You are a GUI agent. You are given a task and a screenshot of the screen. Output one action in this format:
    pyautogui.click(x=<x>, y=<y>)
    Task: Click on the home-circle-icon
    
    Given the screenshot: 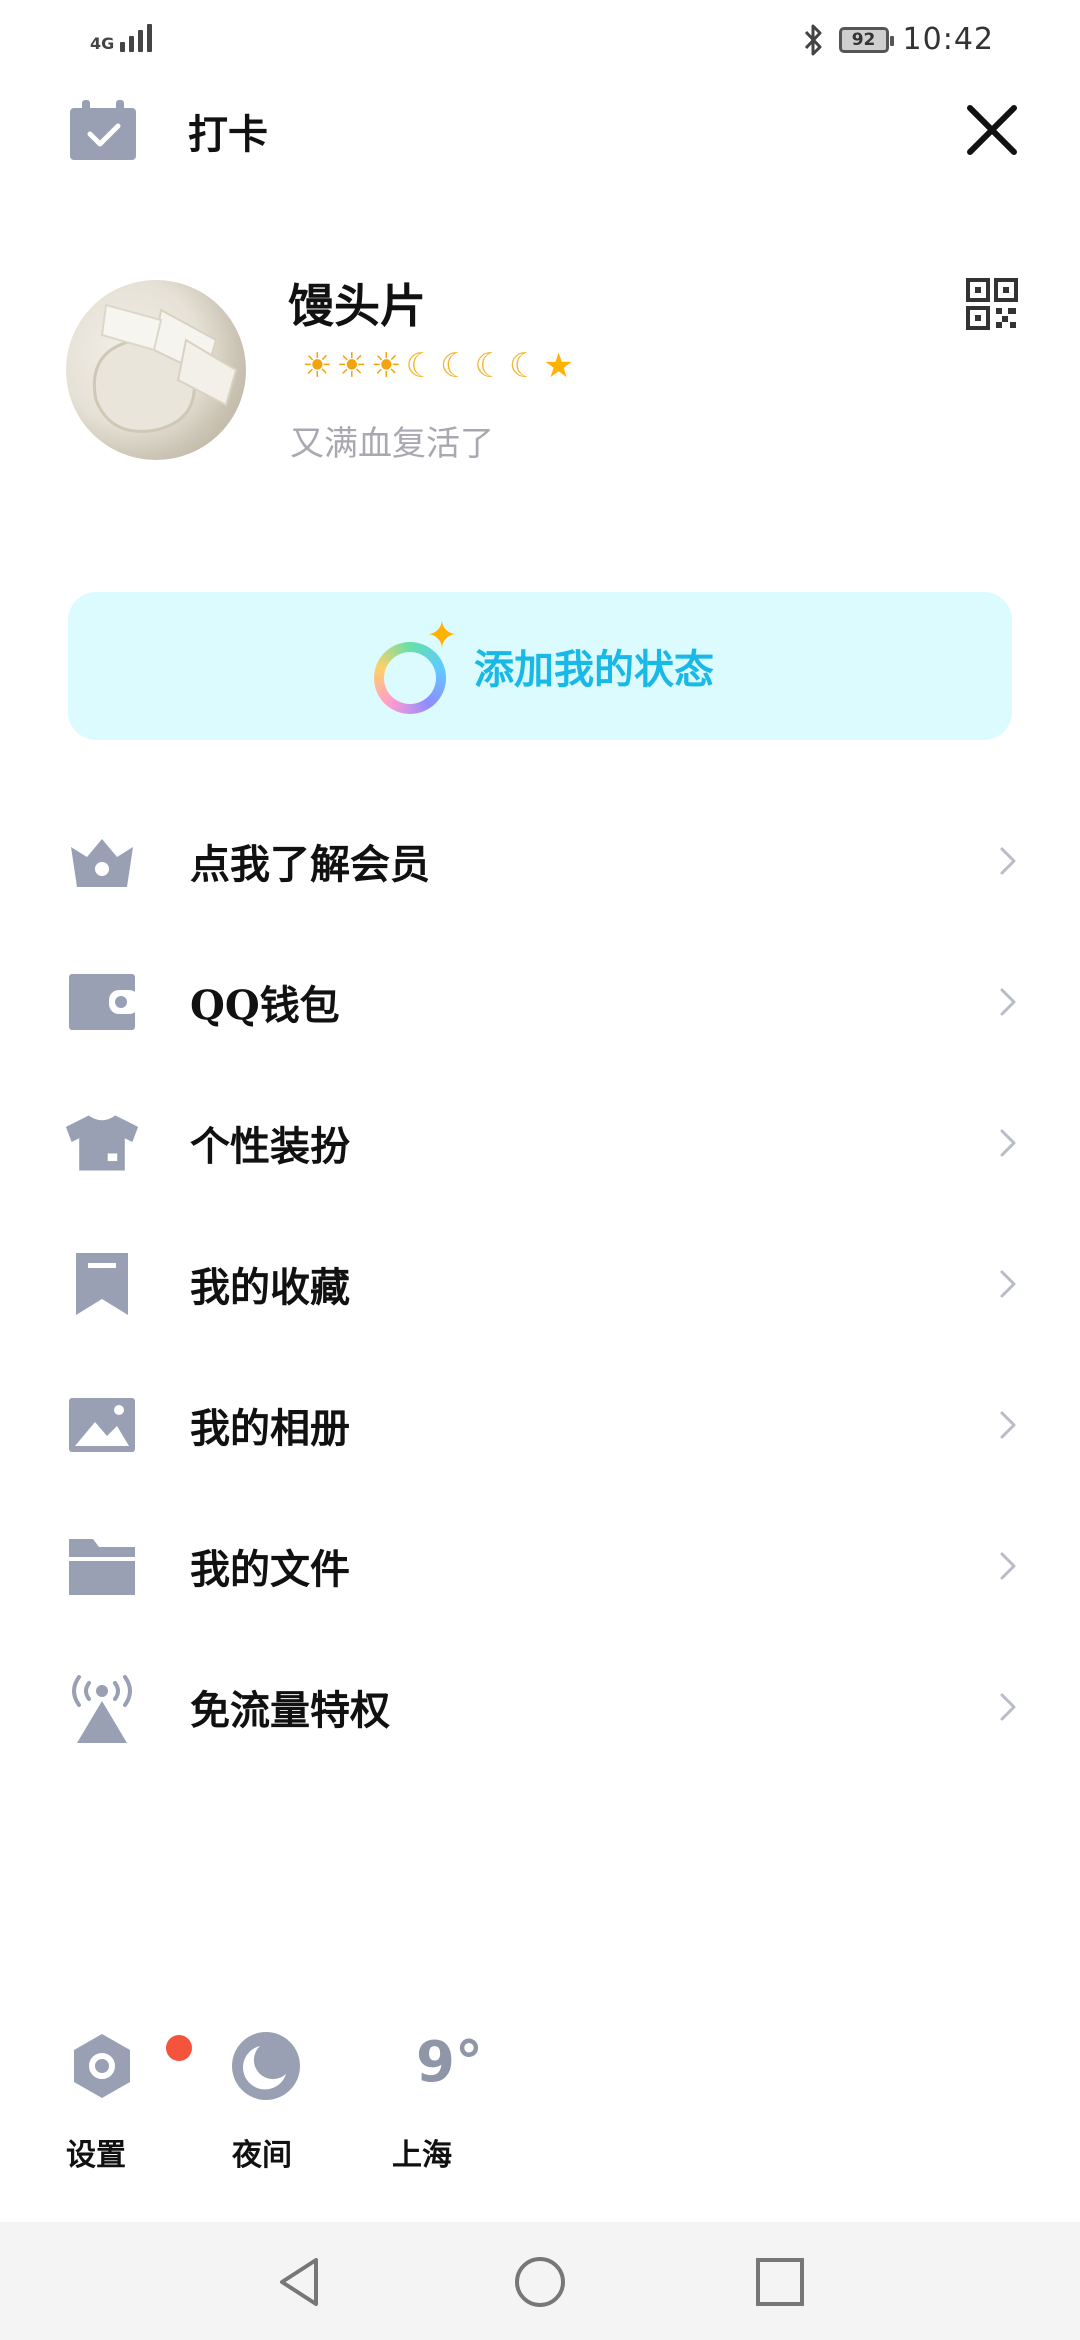 What is the action you would take?
    pyautogui.click(x=540, y=2282)
    